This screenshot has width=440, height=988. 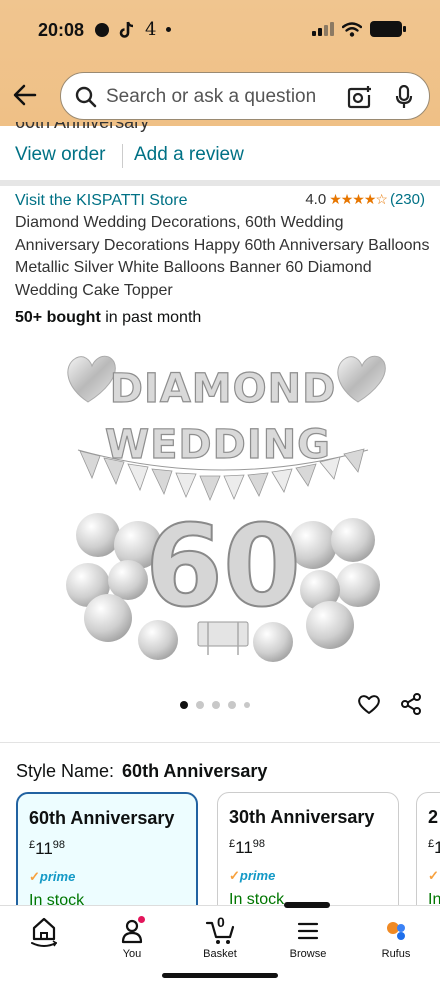 What do you see at coordinates (308, 931) in the screenshot?
I see `menu-icon` at bounding box center [308, 931].